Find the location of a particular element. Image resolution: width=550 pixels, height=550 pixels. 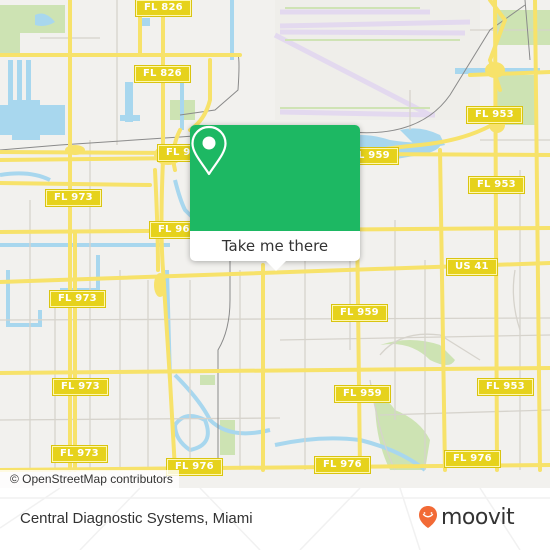

map-pin-icon is located at coordinates (209, 150).